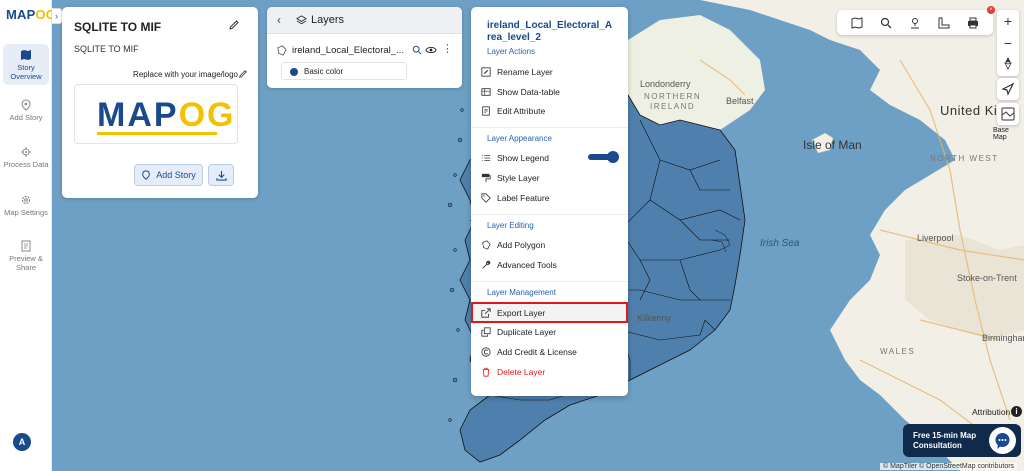  Describe the element at coordinates (973, 23) in the screenshot. I see `print-icon` at that location.